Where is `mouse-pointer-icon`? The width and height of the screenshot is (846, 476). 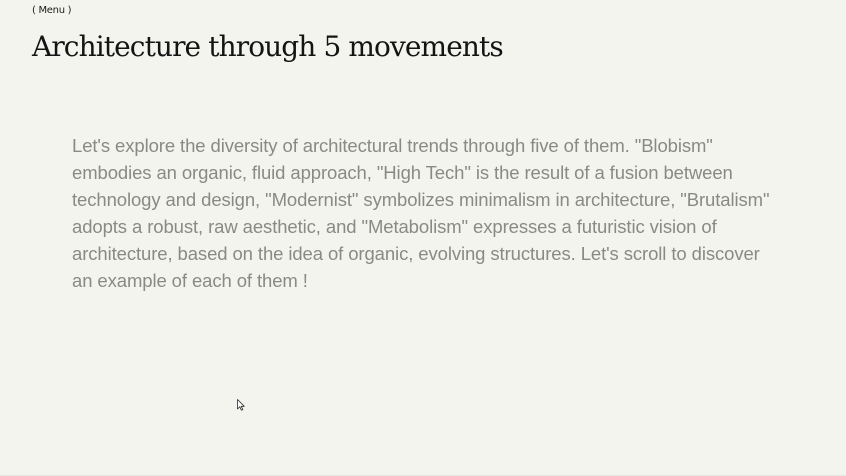 mouse-pointer-icon is located at coordinates (241, 405).